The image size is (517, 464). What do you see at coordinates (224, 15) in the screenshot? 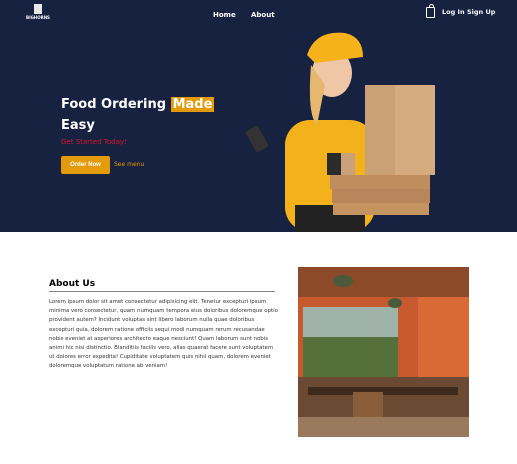
I see `nav-home: Home` at bounding box center [224, 15].